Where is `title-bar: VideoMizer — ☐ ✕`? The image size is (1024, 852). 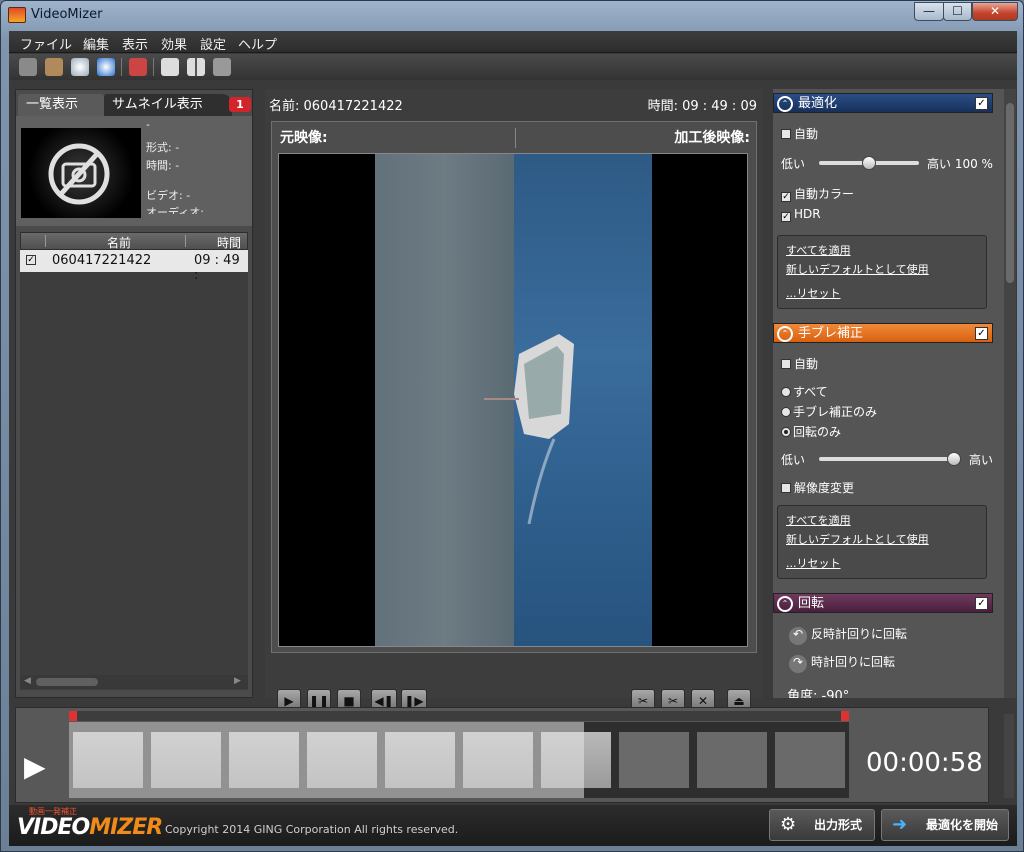 title-bar: VideoMizer — ☐ ✕ is located at coordinates (512, 15).